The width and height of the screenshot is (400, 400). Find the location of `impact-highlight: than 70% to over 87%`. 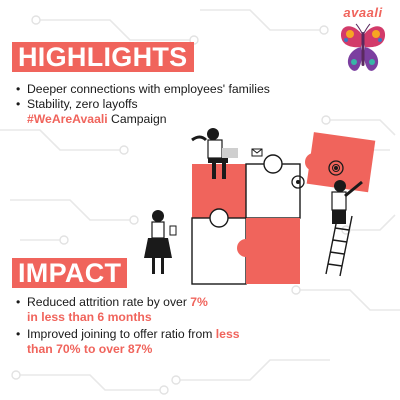

impact-highlight: than 70% to over 87% is located at coordinates (90, 349).